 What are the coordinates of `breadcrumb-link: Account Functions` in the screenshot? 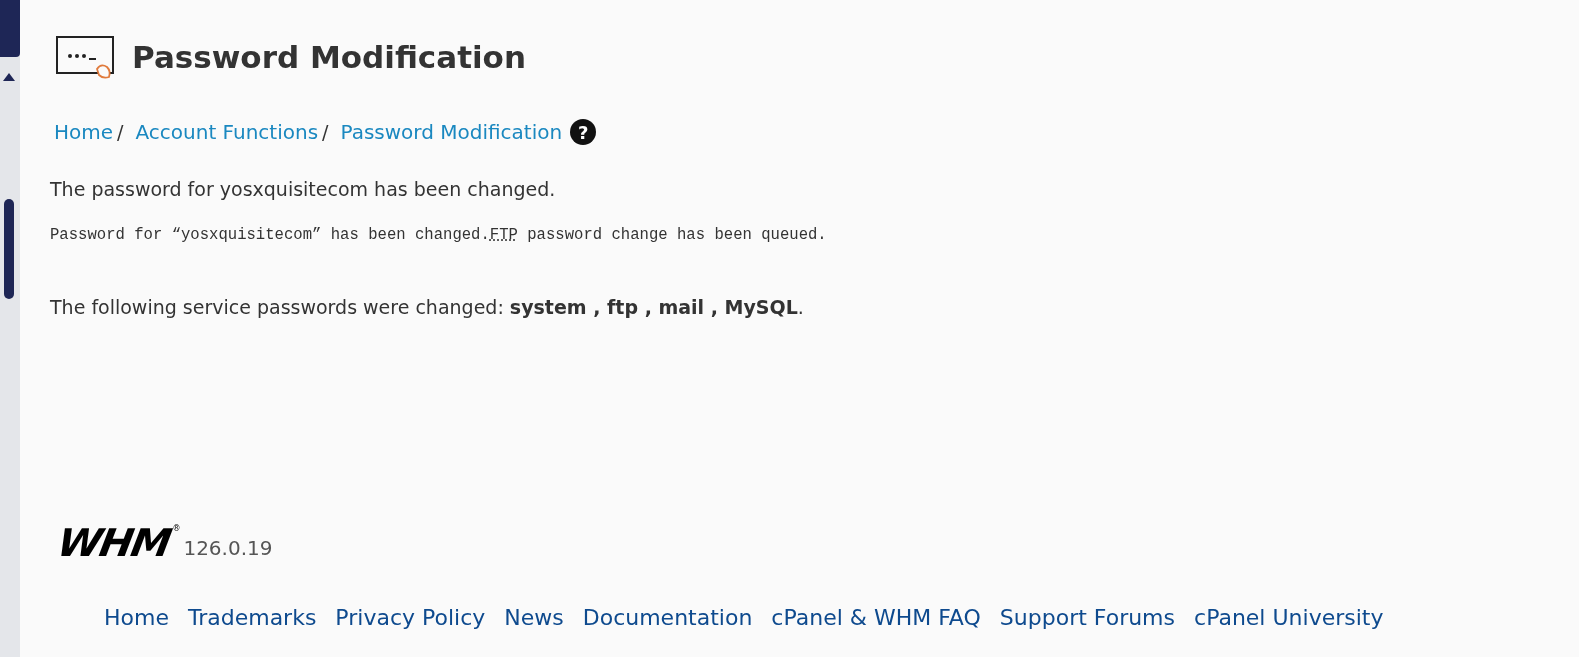 It's located at (227, 132).